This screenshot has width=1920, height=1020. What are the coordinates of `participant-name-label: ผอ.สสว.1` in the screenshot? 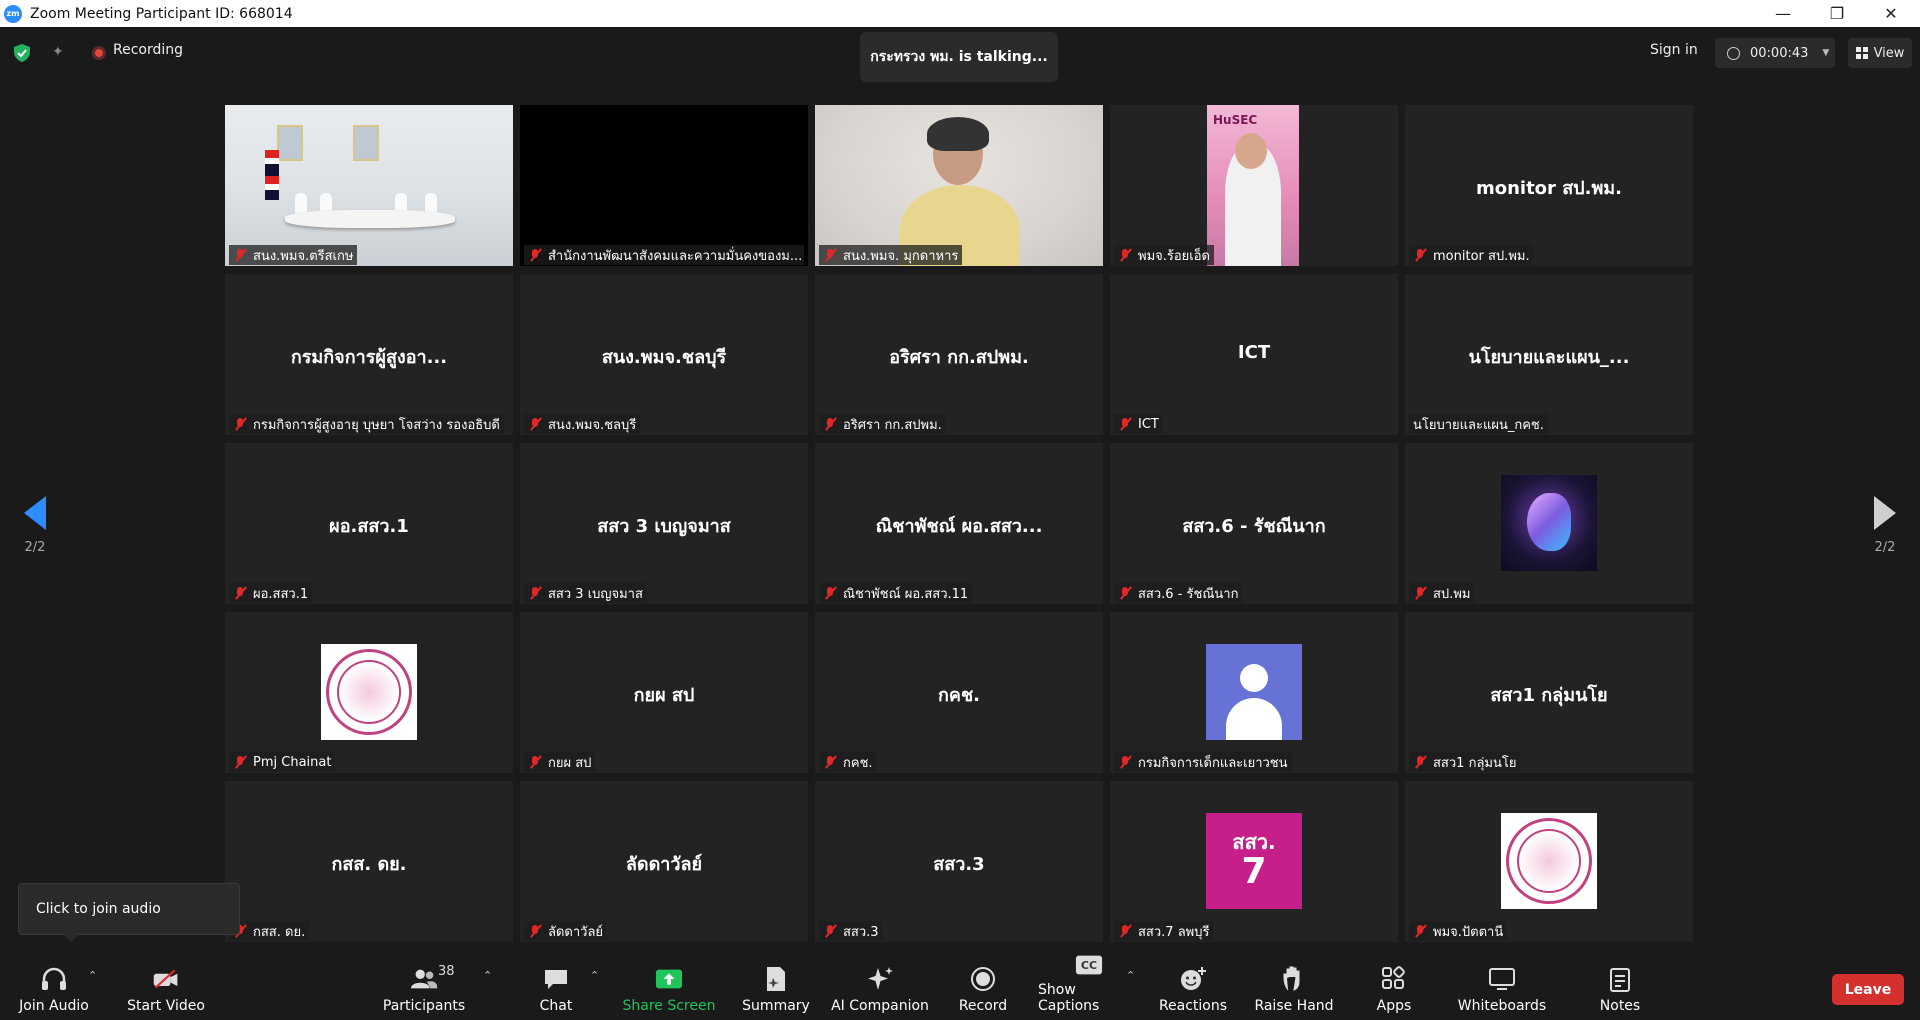 It's located at (271, 593).